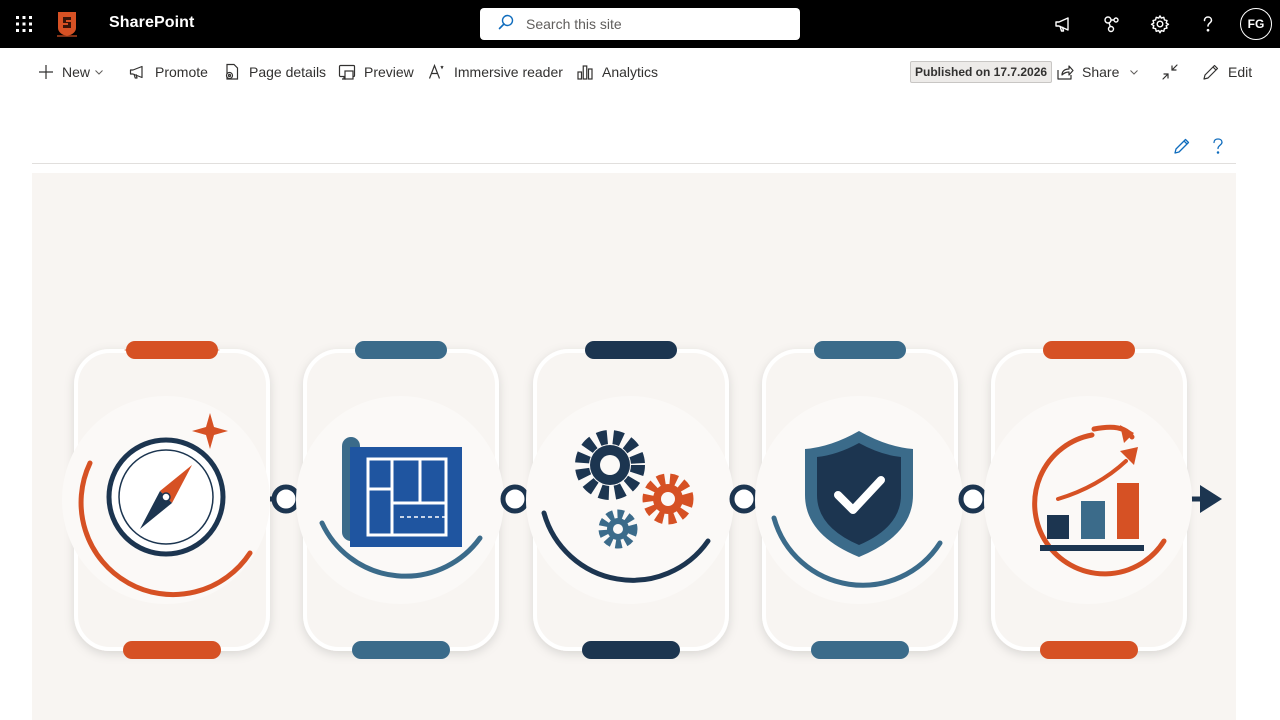 This screenshot has height=720, width=1280. I want to click on page-settings-icon, so click(232, 71).